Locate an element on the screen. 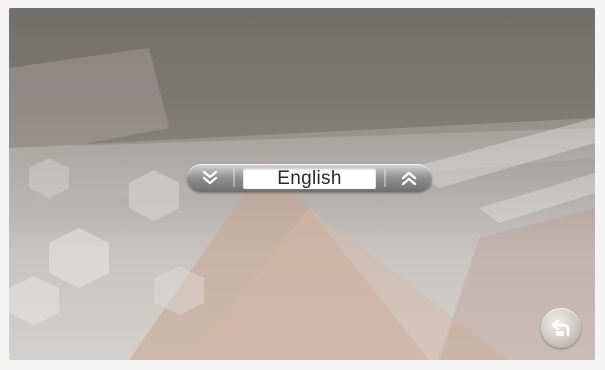 The width and height of the screenshot is (605, 370). previous-language-button is located at coordinates (210, 178).